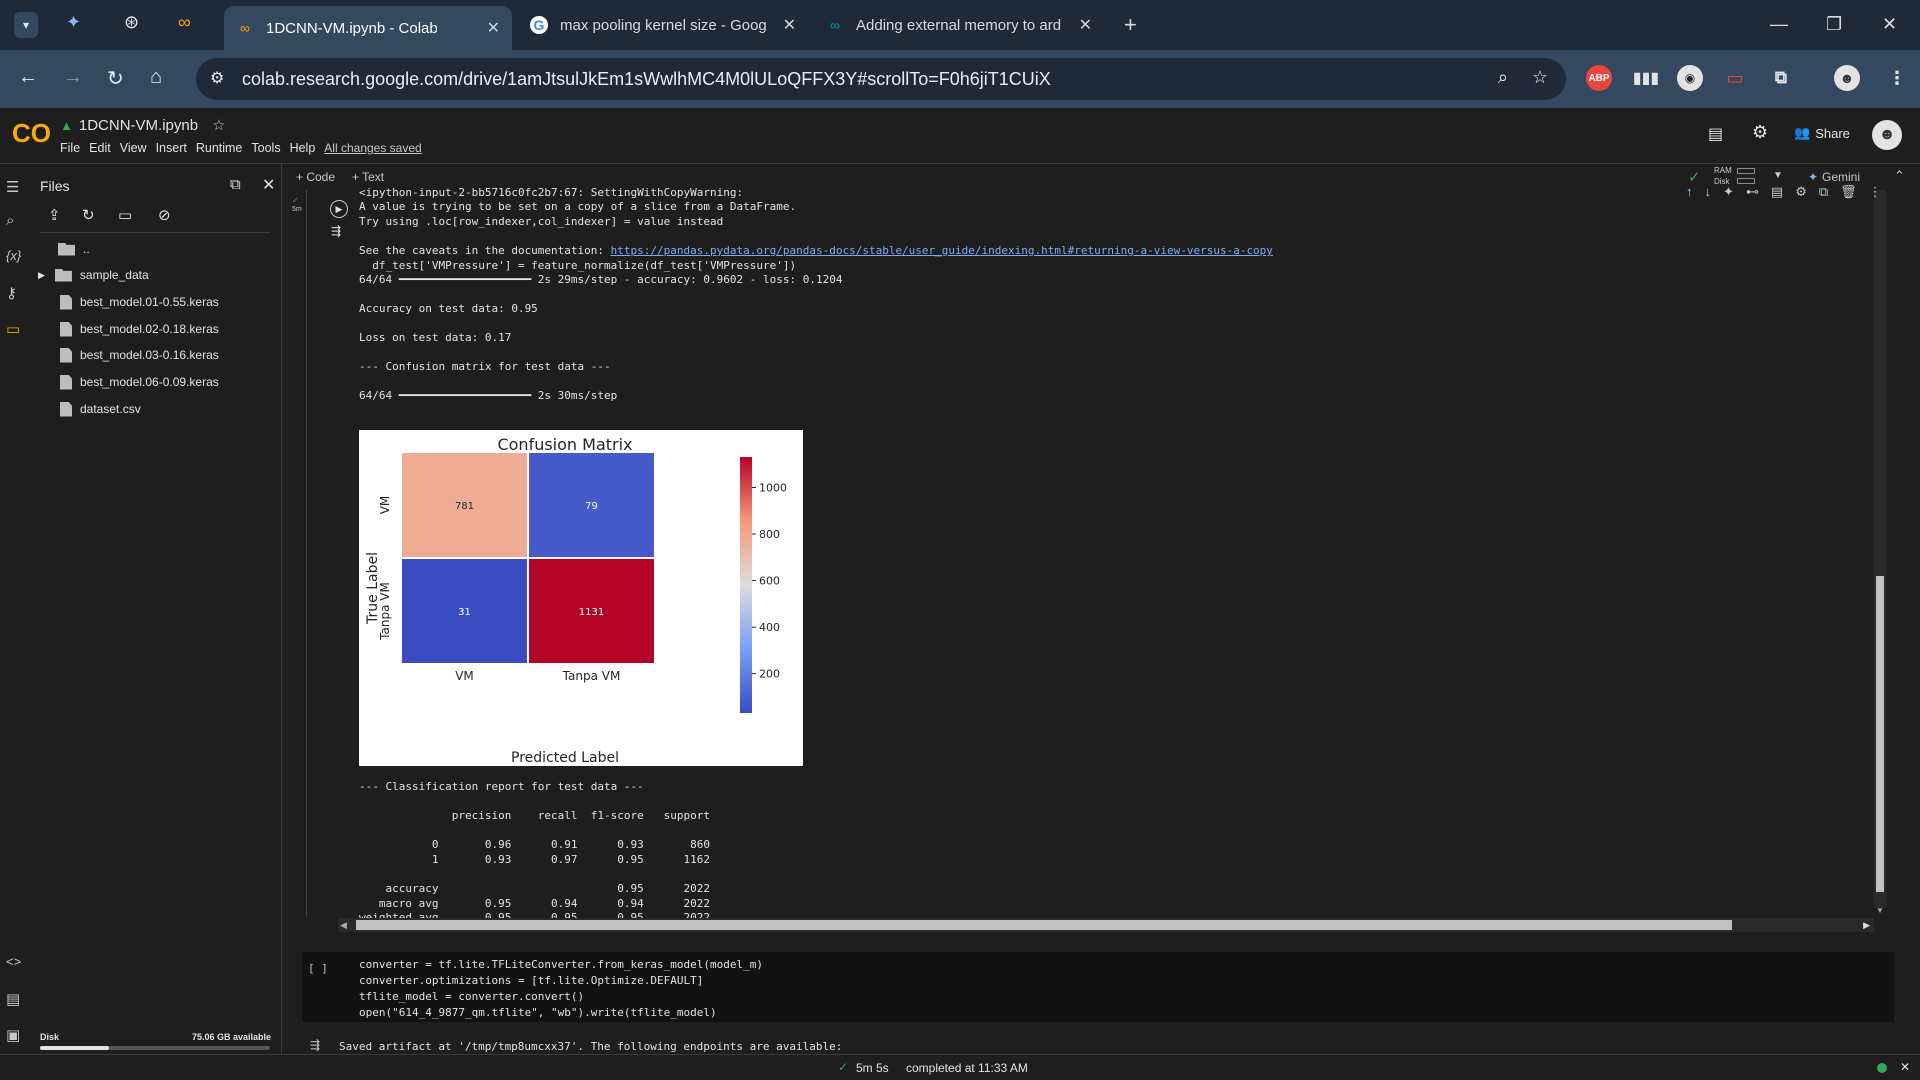  I want to click on settings-gear-icon: ⚙, so click(1760, 132).